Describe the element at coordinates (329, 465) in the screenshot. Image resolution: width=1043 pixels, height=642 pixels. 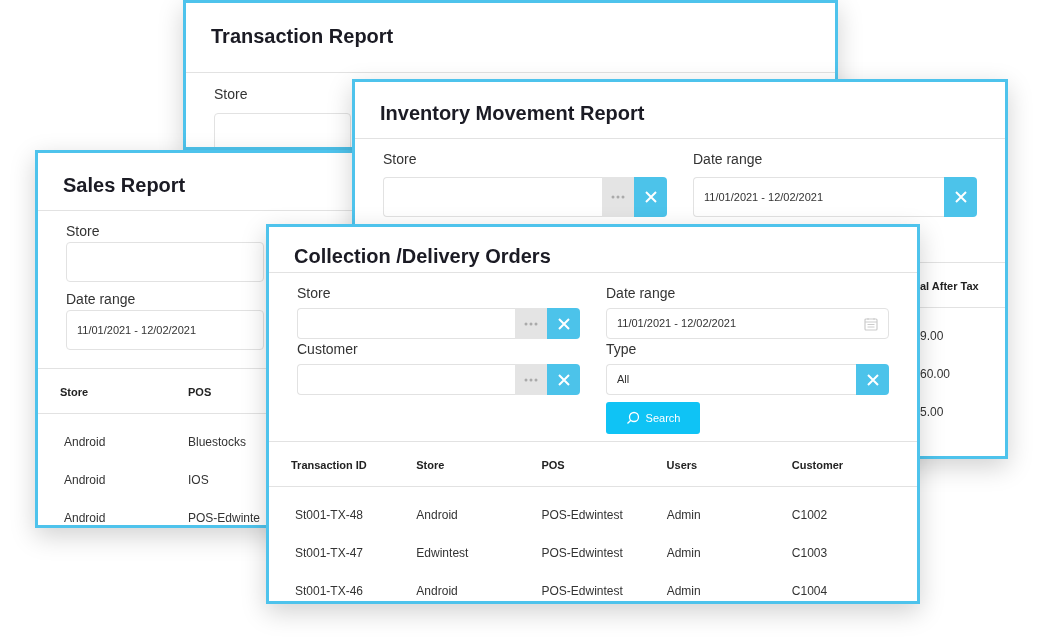
I see `column-header: Transaction ID` at that location.